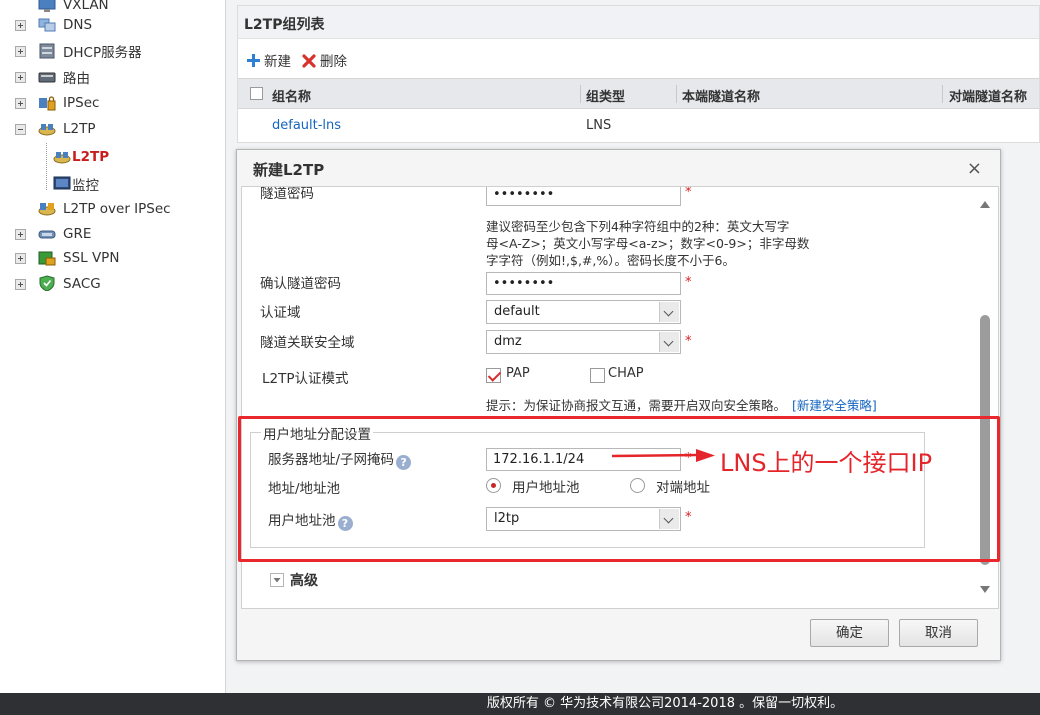  I want to click on ssl-vpn-icon, so click(47, 258).